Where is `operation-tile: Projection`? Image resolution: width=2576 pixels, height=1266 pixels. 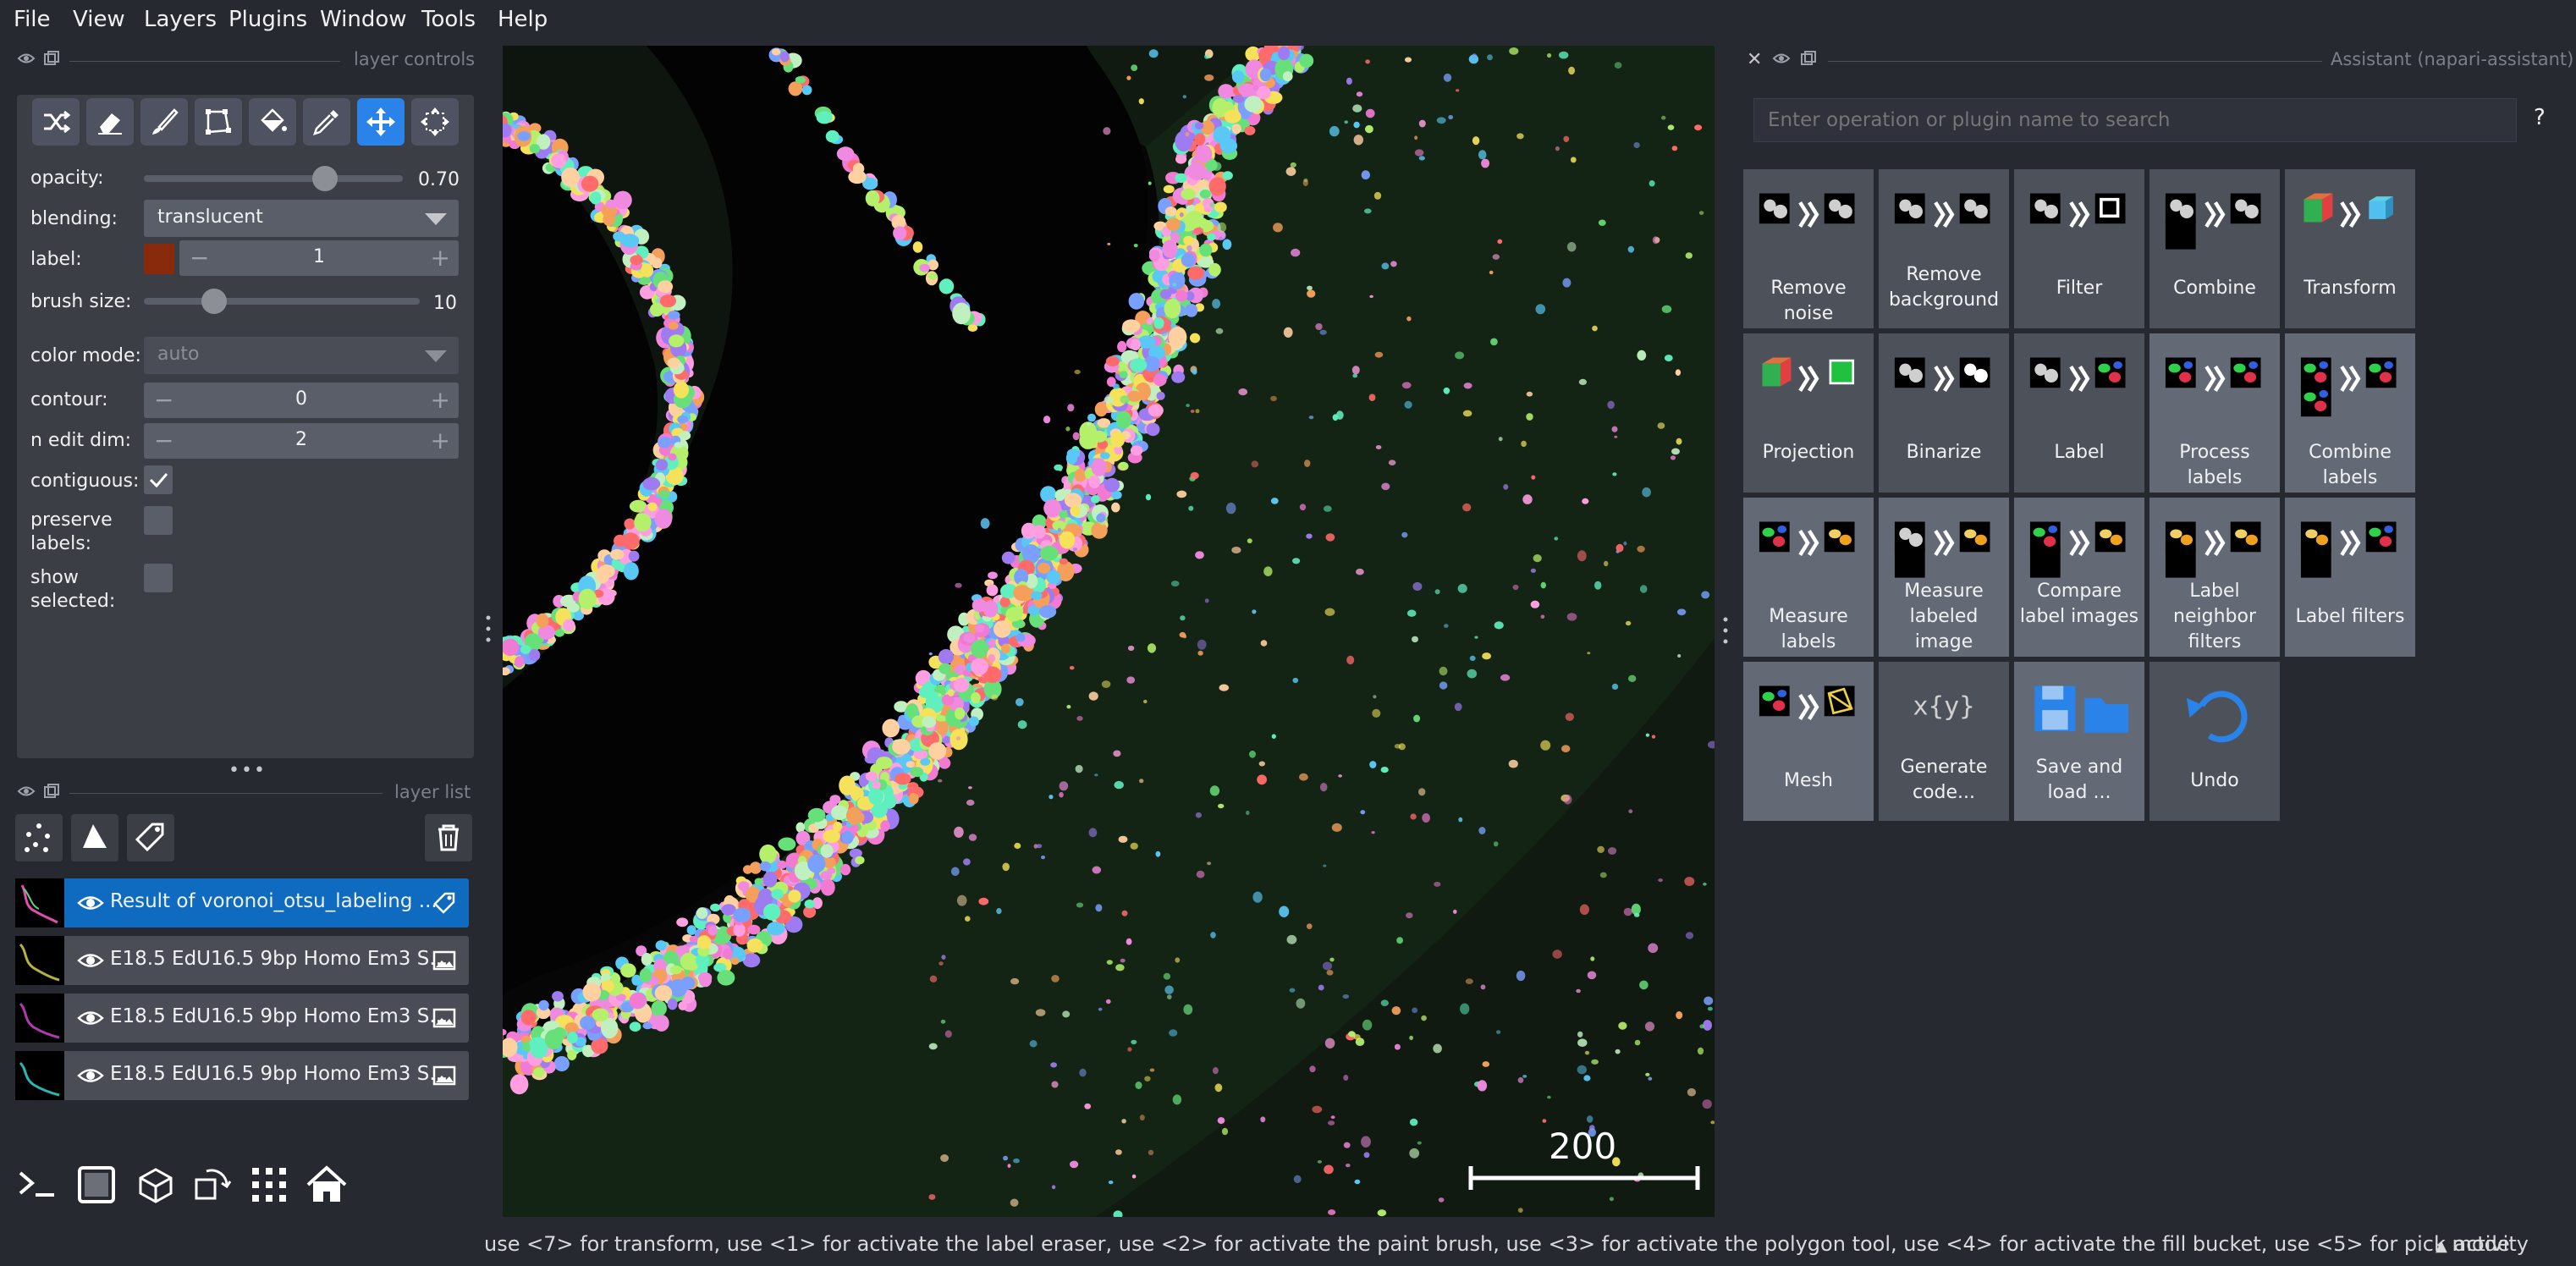 operation-tile: Projection is located at coordinates (1808, 413).